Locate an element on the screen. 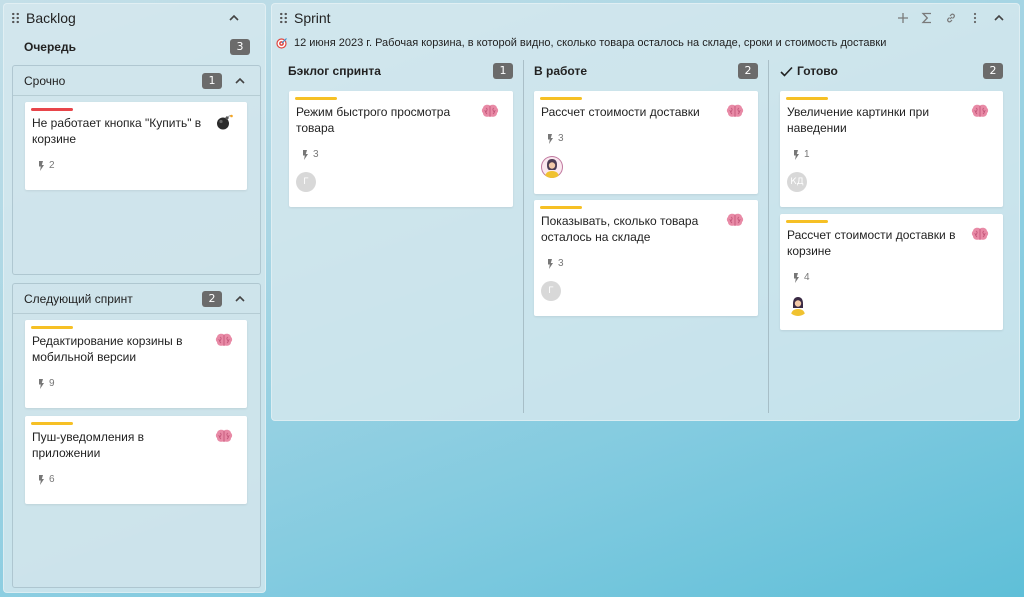 The height and width of the screenshot is (597, 1024). story-points: 9 is located at coordinates (46, 383).